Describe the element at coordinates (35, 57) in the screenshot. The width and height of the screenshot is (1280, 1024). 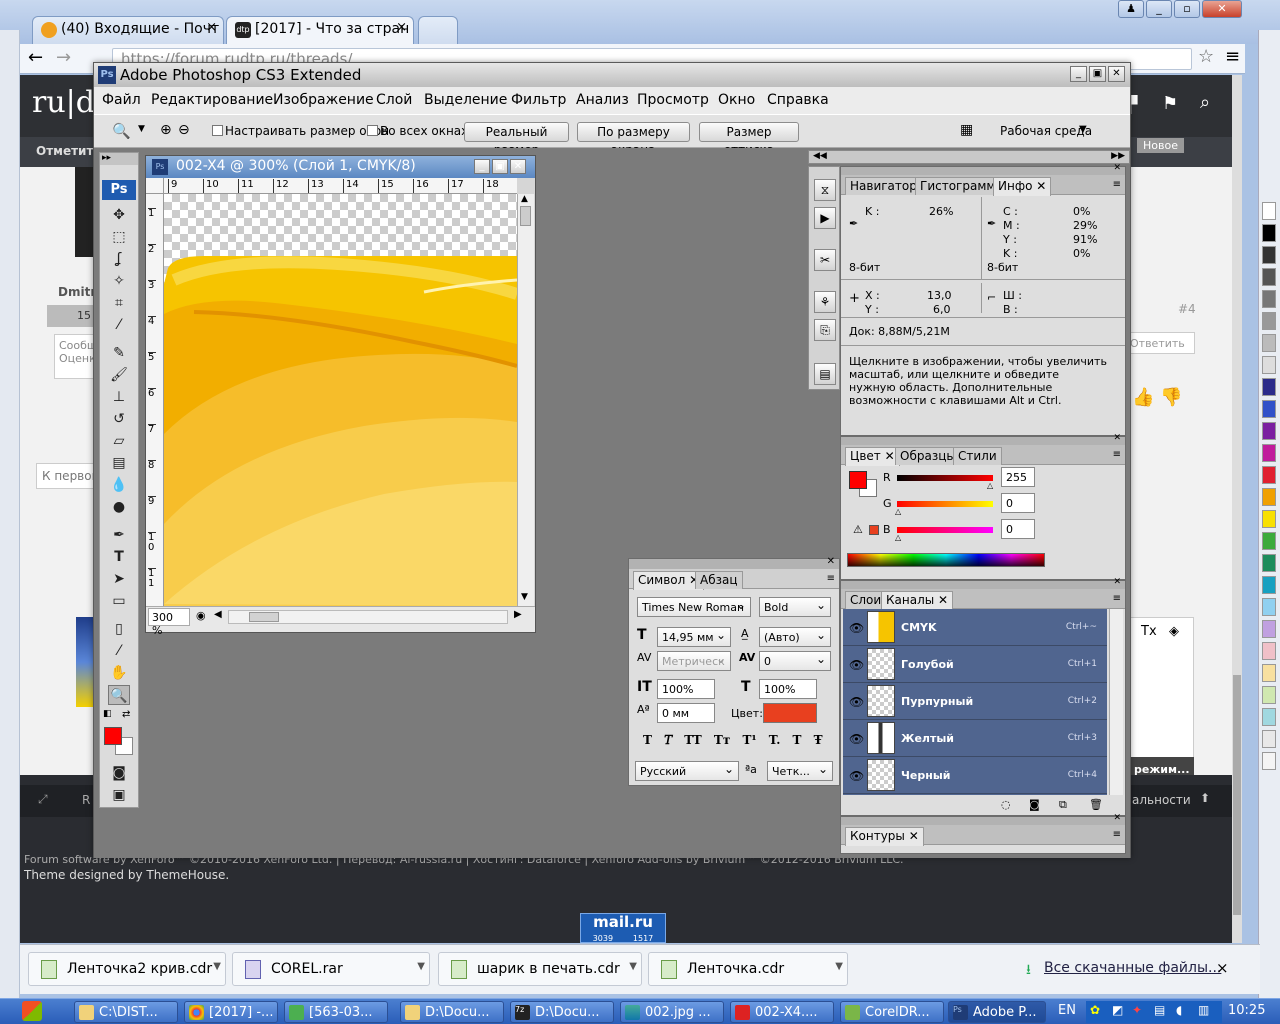
I see `back-icon: ←` at that location.